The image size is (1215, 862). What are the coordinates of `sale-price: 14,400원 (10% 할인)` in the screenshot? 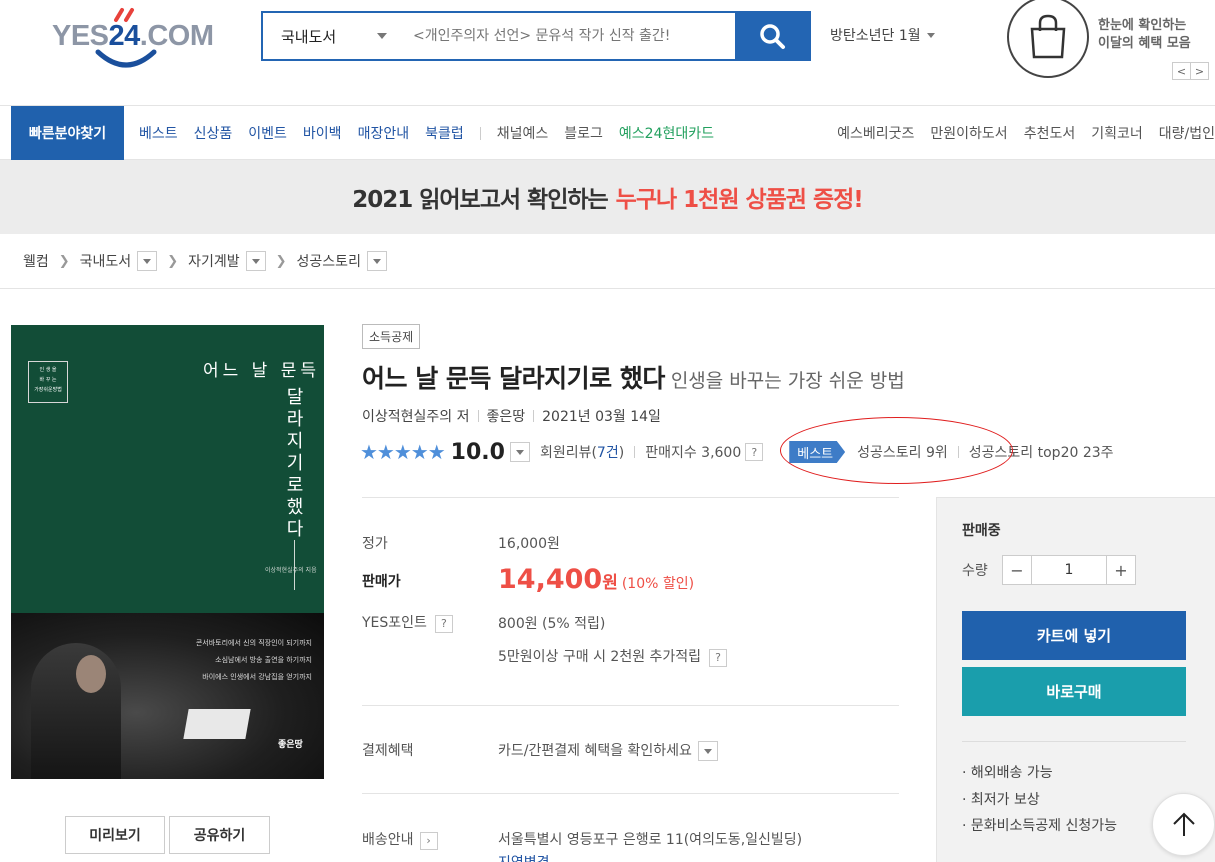 It's located at (596, 579).